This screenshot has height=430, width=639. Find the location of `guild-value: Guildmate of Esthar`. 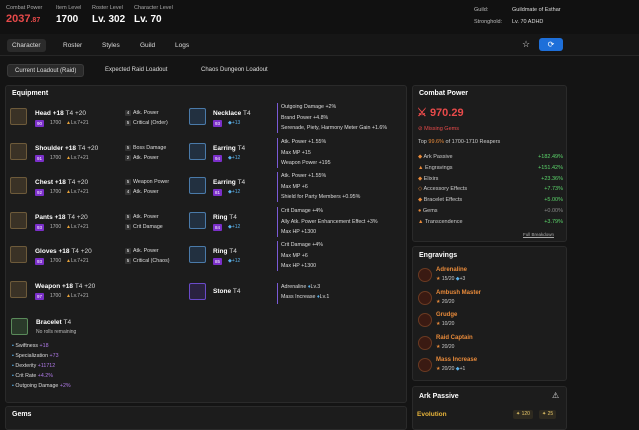

guild-value: Guildmate of Esthar is located at coordinates (536, 10).